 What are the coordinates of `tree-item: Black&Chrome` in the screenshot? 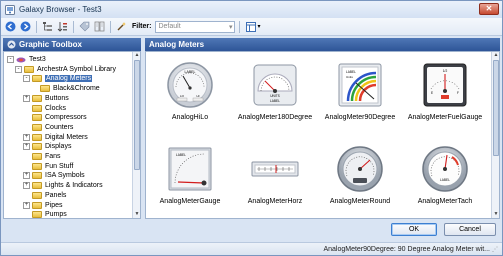 It's located at (65, 88).